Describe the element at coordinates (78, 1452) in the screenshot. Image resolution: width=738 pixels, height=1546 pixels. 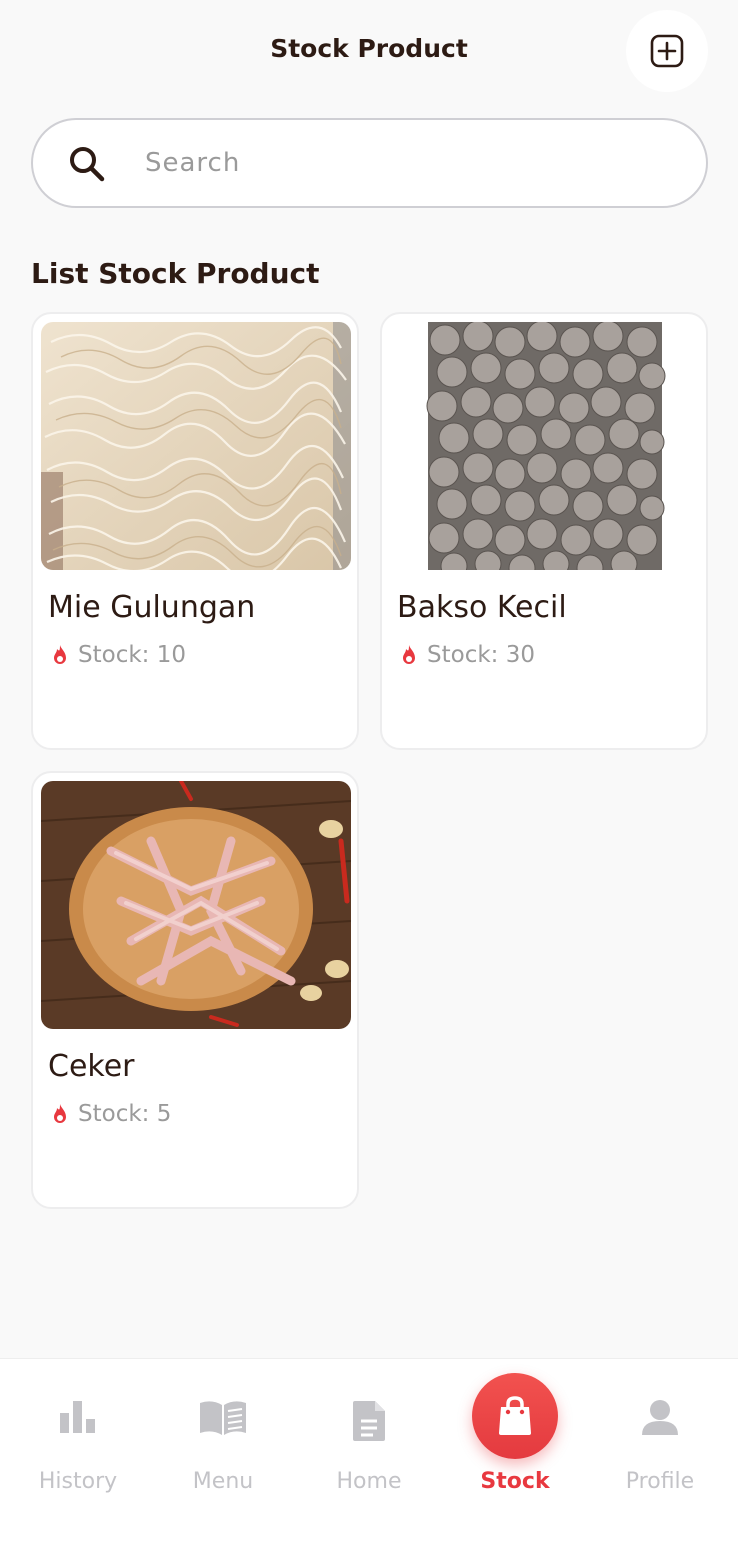
I see `nav-item-history: History` at that location.